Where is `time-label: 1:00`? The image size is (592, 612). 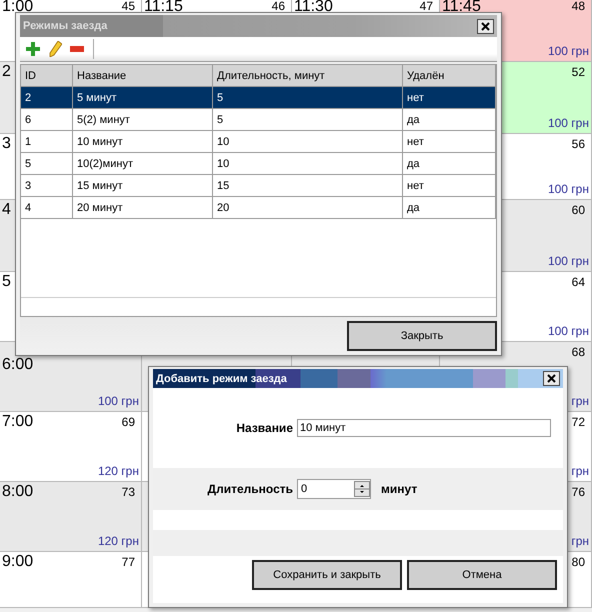
time-label: 1:00 is located at coordinates (18, 6).